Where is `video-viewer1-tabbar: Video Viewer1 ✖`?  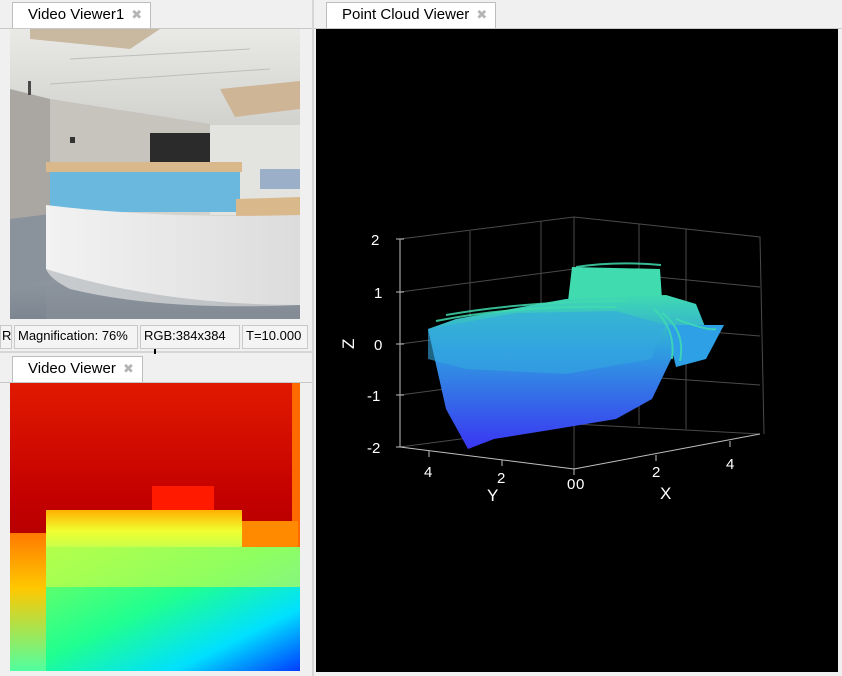
video-viewer1-tabbar: Video Viewer1 ✖ is located at coordinates (156, 14).